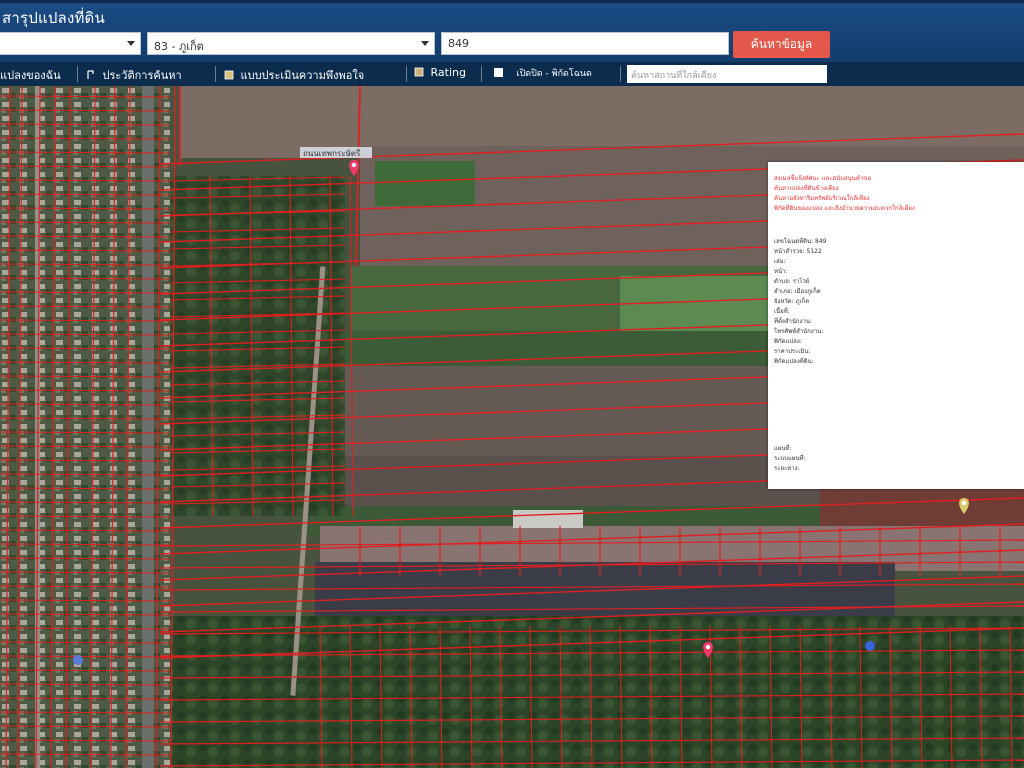 This screenshot has height=768, width=1024. I want to click on right-red-cluster, so click(922, 506).